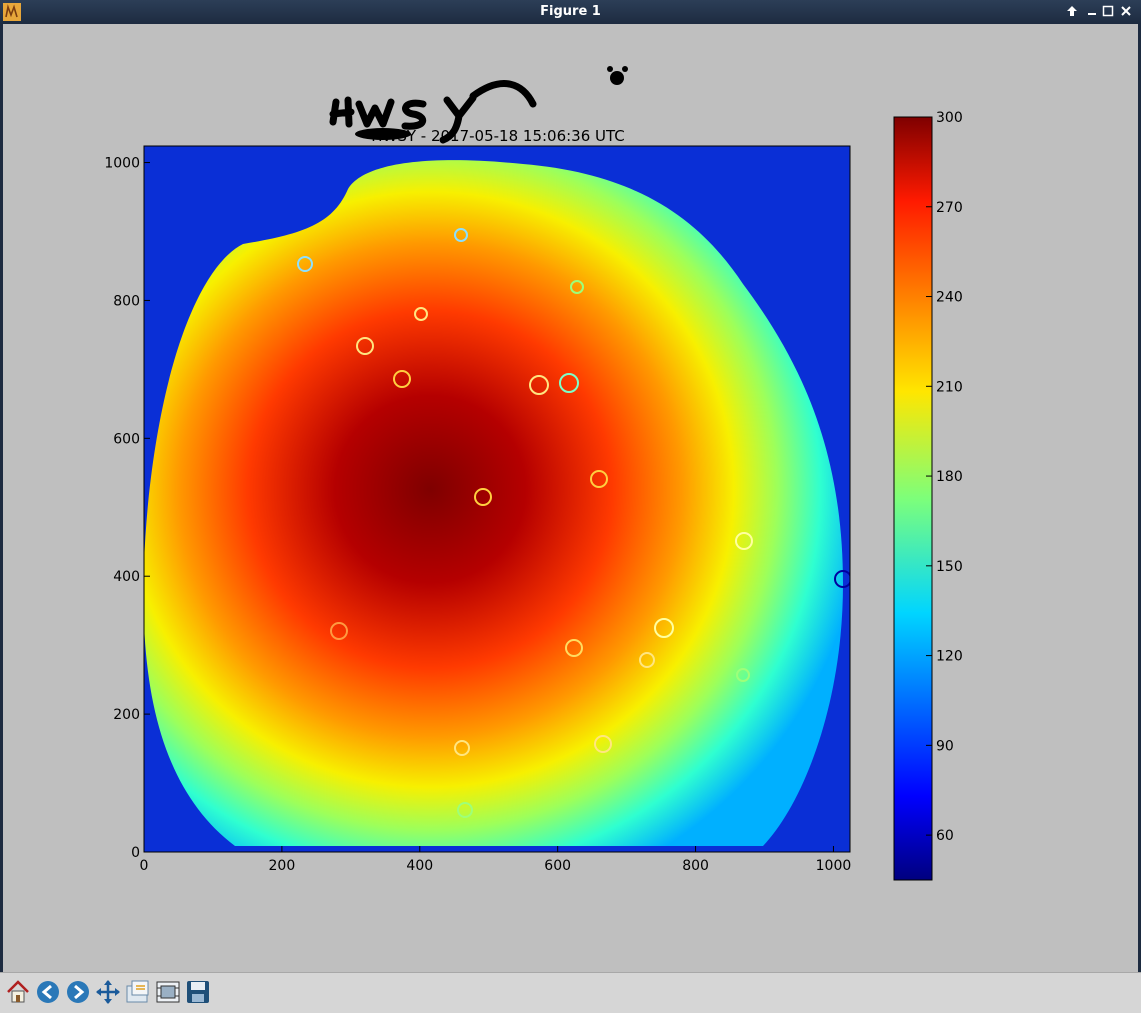 This screenshot has height=1013, width=1141. I want to click on y-tick-label: 1000, so click(122, 164).